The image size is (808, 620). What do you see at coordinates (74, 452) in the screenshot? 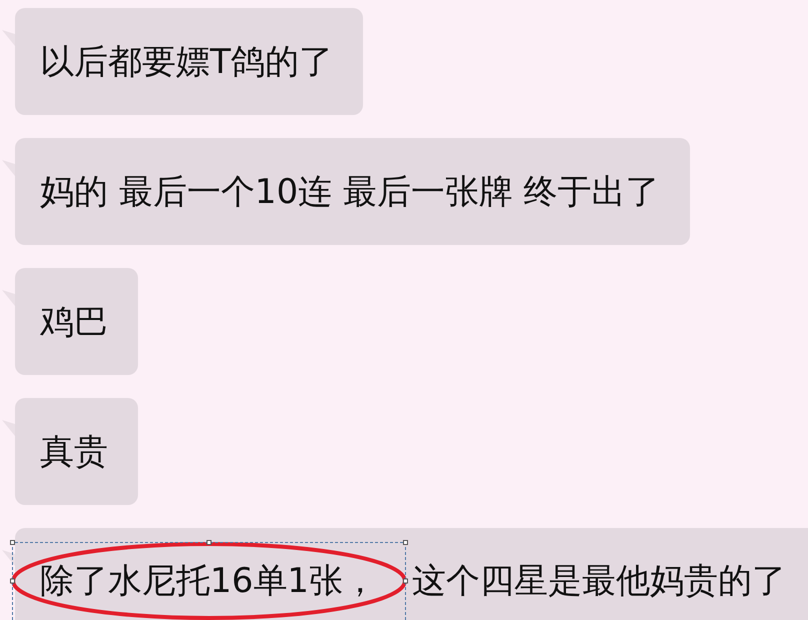
I see `message-text: 真贵` at bounding box center [74, 452].